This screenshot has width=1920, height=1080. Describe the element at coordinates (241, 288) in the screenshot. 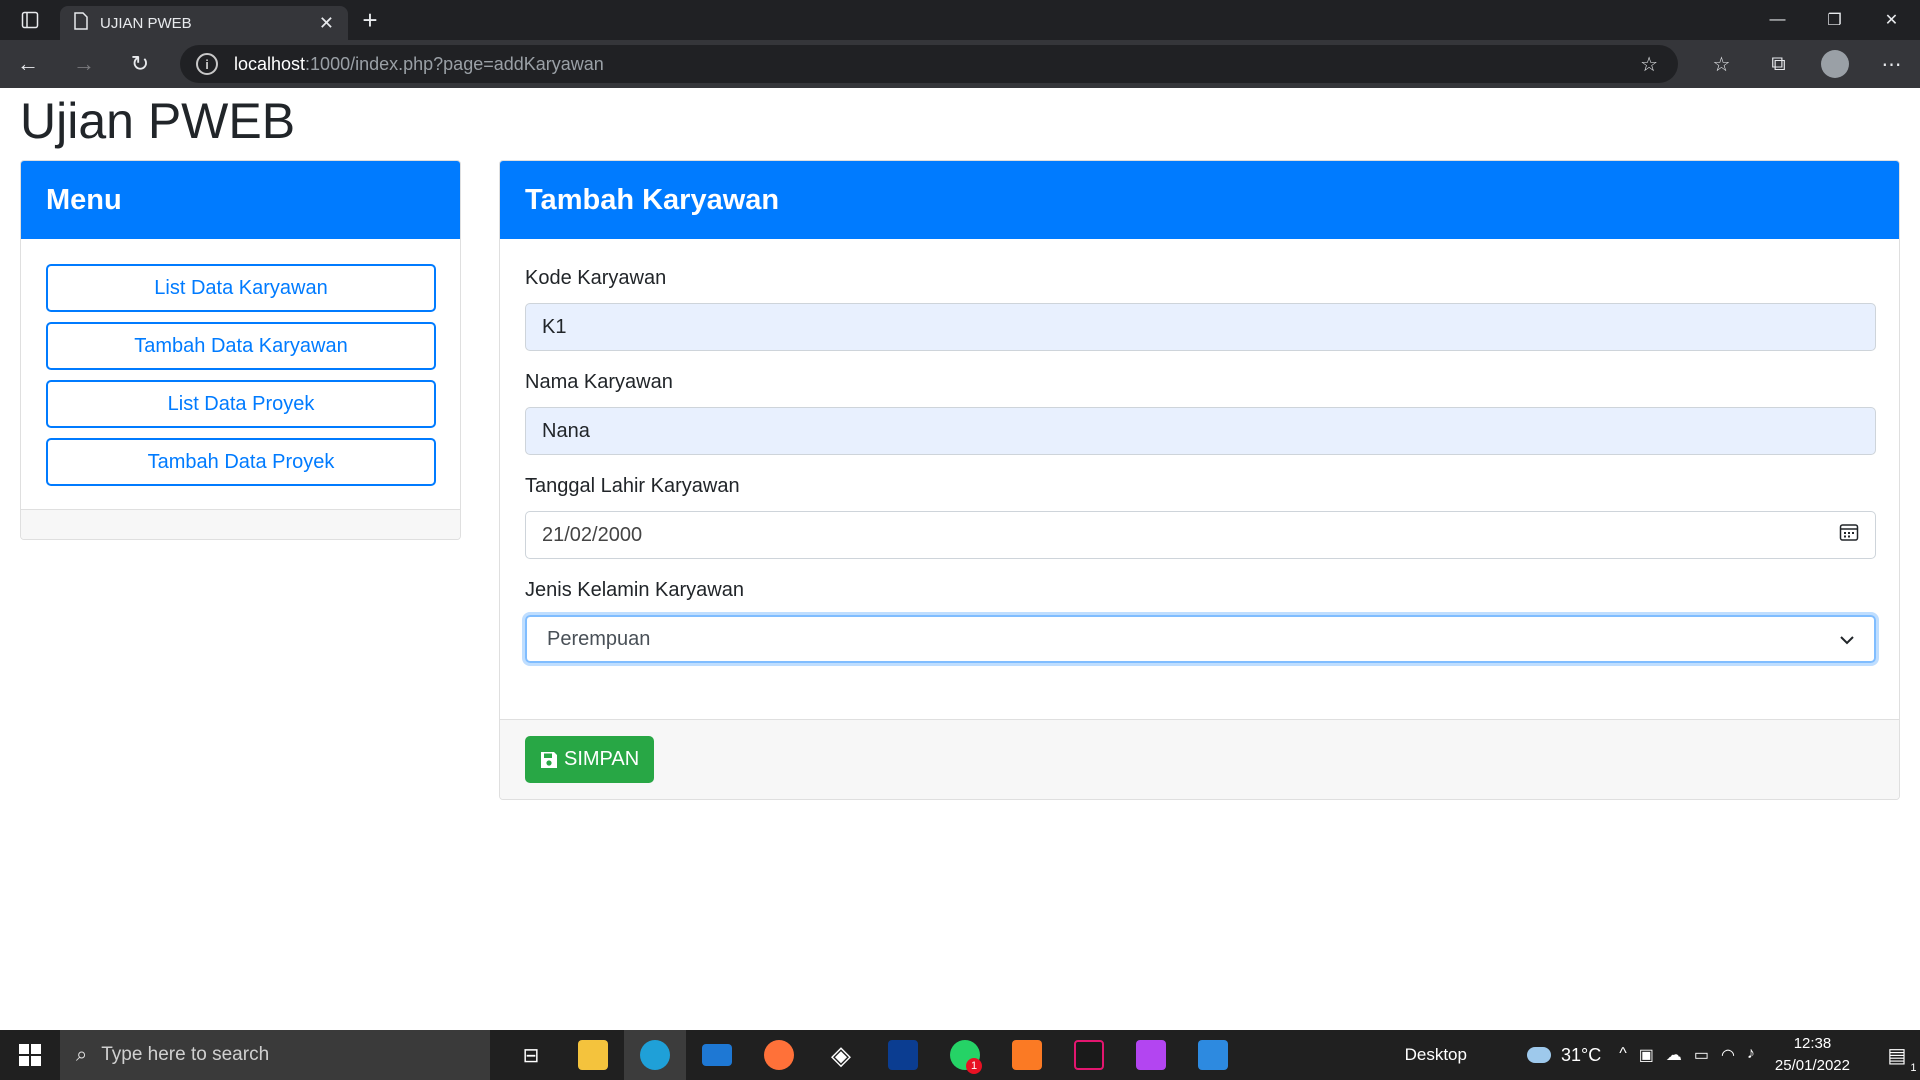

I see `menu-list-karyawan-button: List Data Karyawan` at that location.